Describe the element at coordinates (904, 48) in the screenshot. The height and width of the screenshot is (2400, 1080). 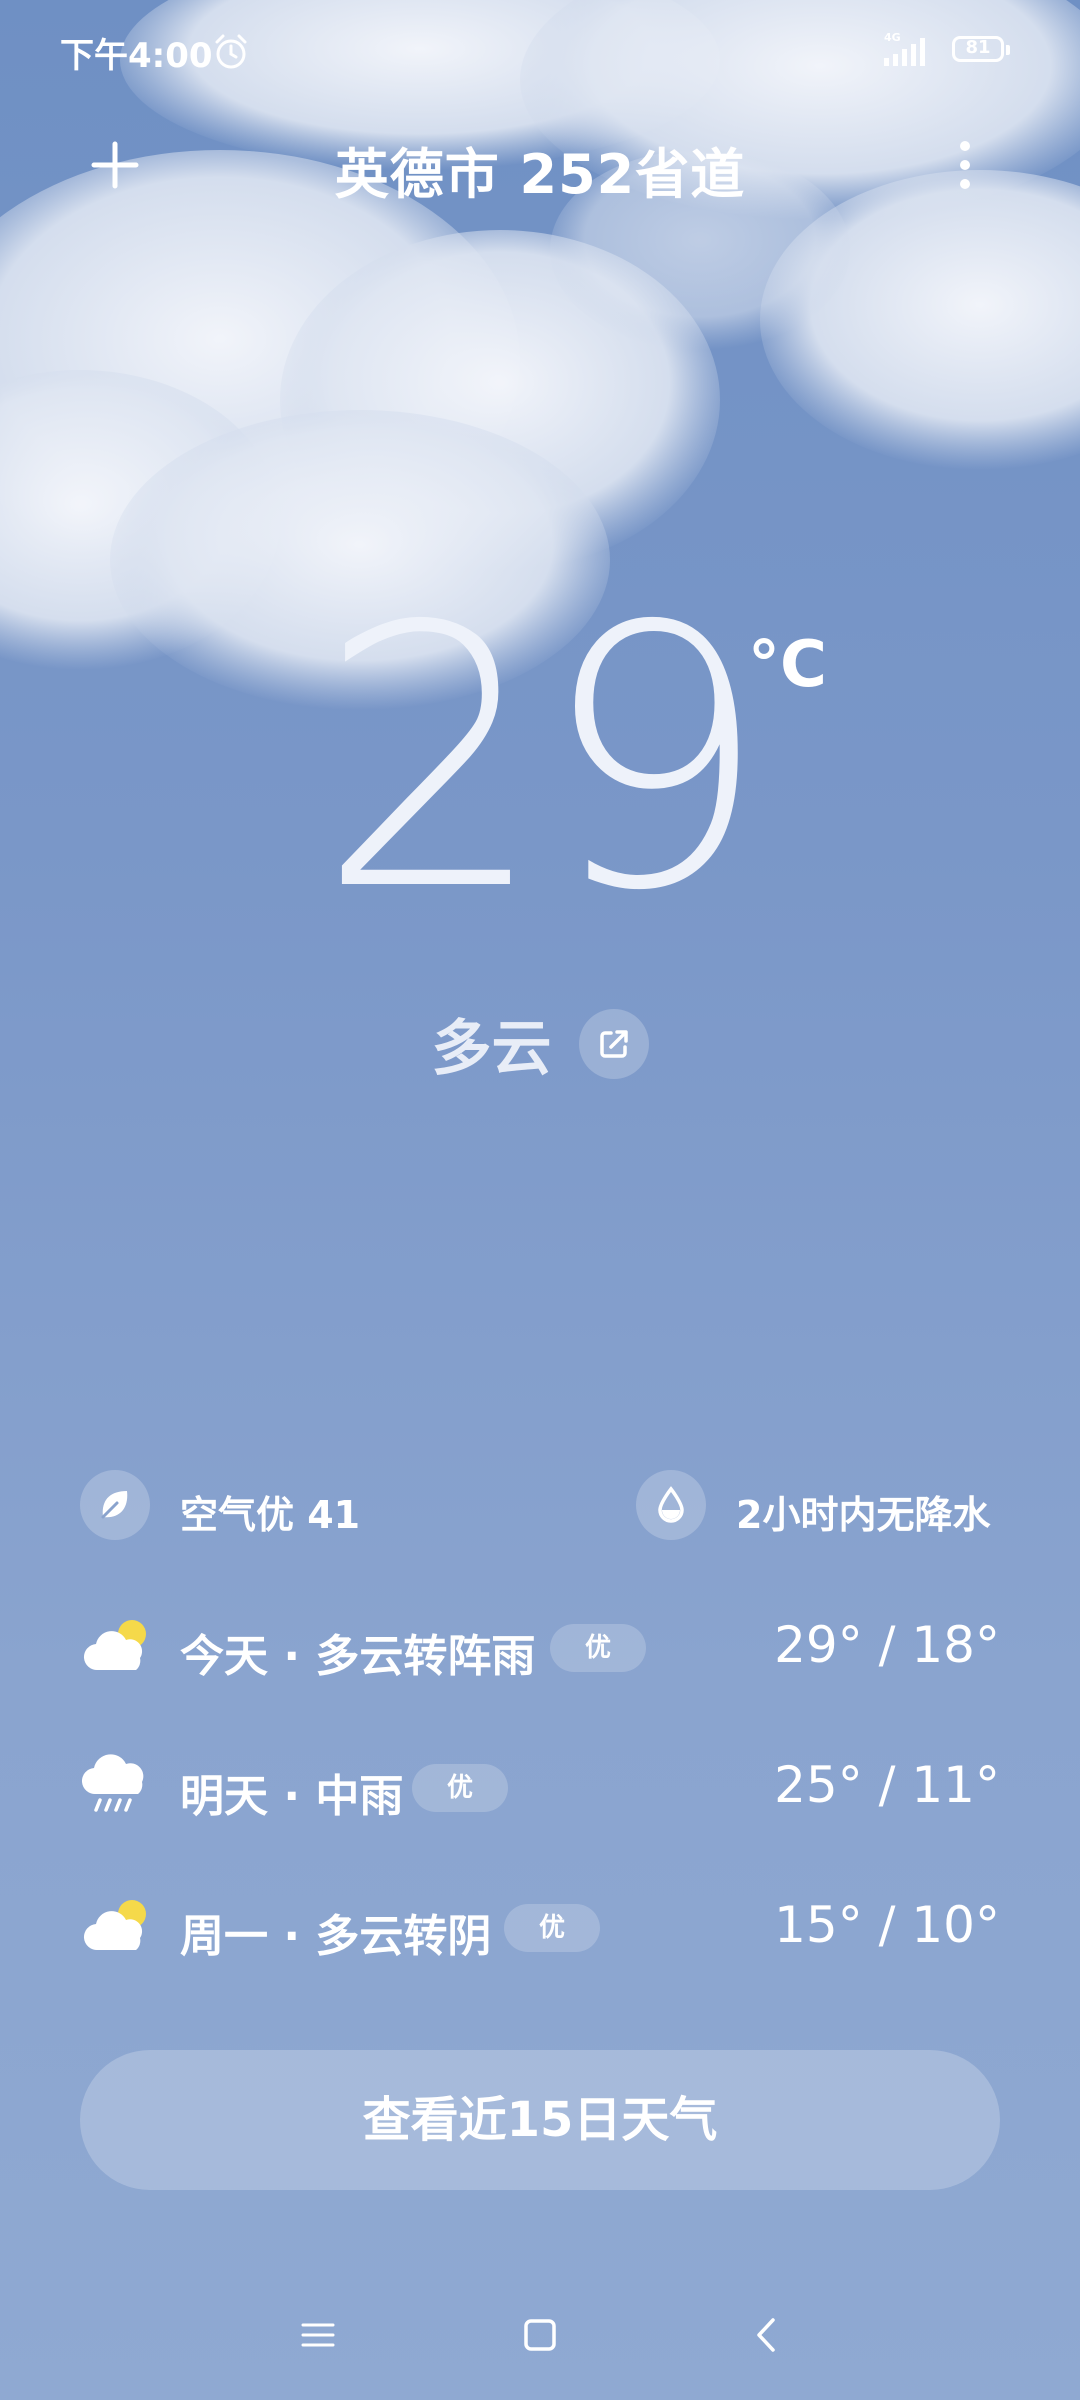
I see `signal-icon: 4G` at that location.